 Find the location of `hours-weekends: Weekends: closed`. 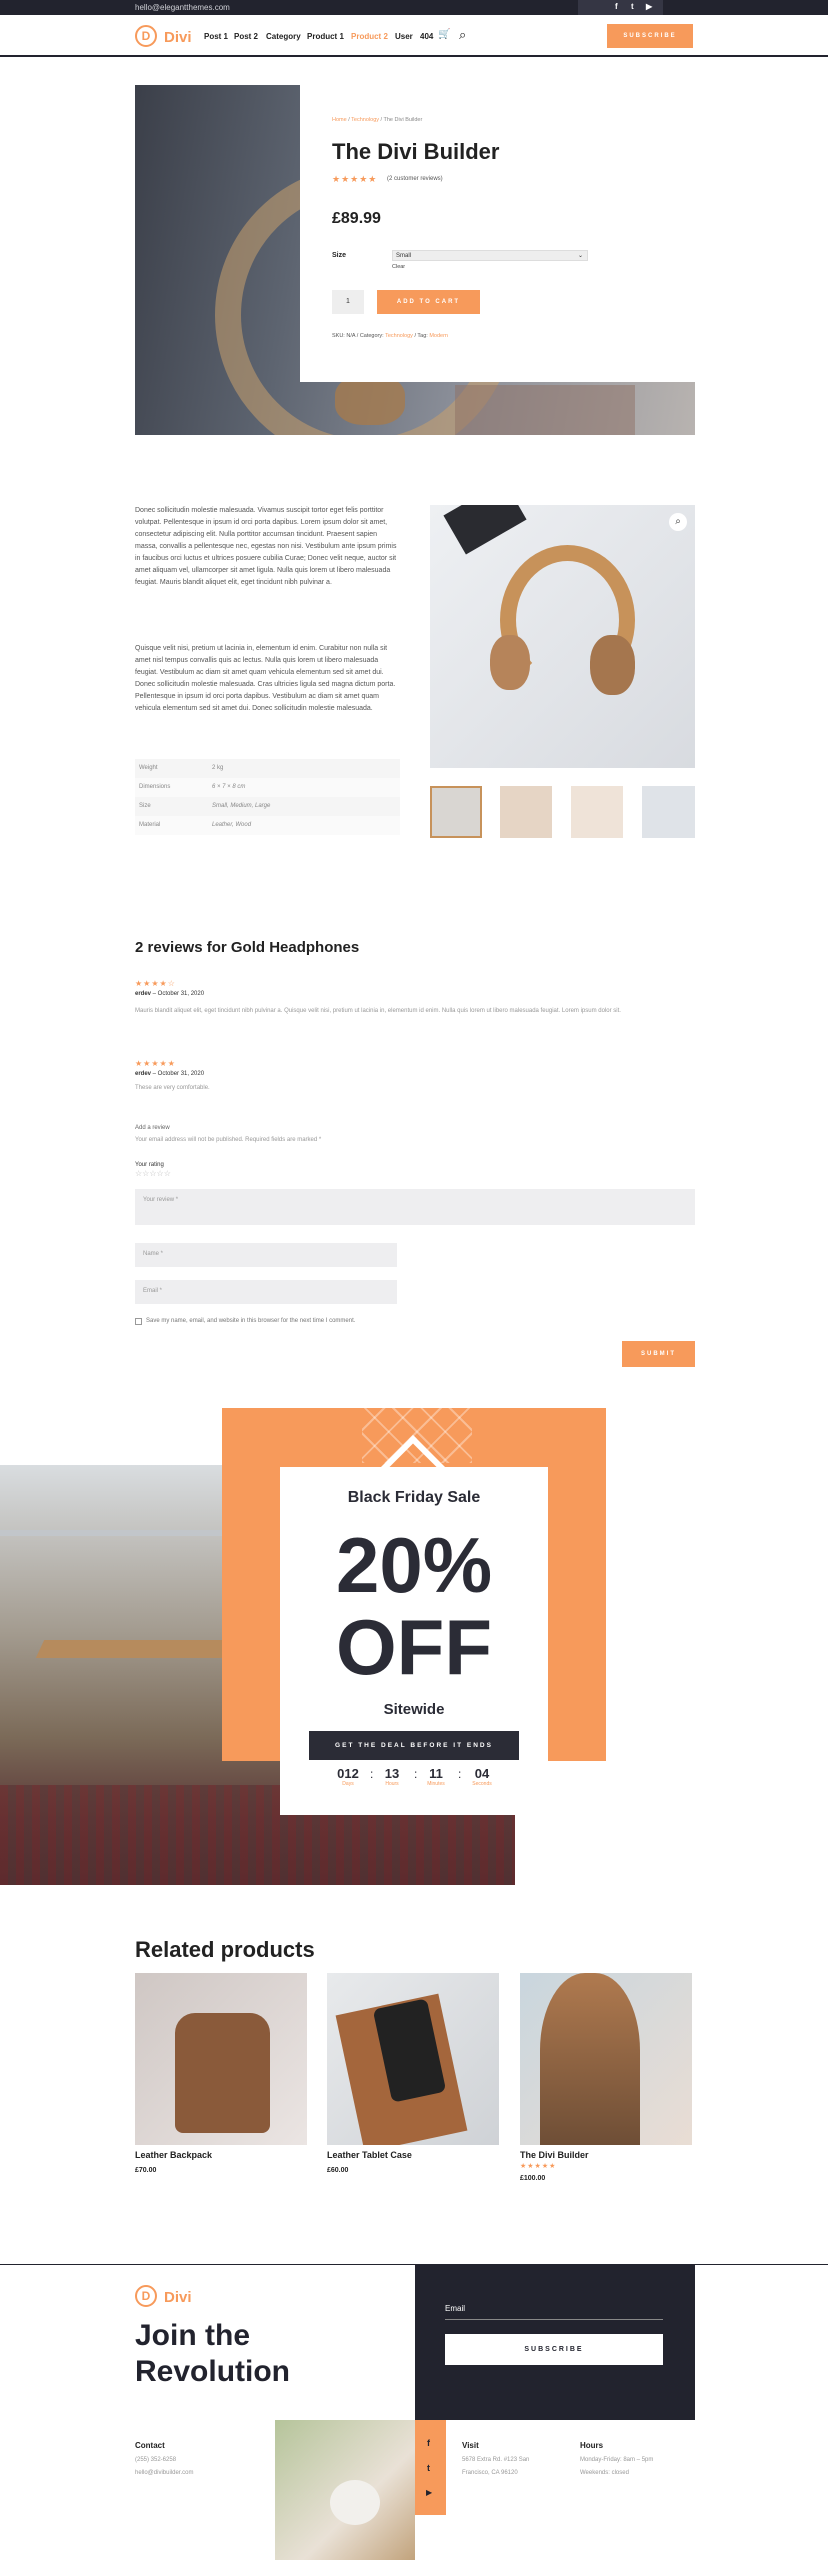

hours-weekends: Weekends: closed is located at coordinates (604, 2473).